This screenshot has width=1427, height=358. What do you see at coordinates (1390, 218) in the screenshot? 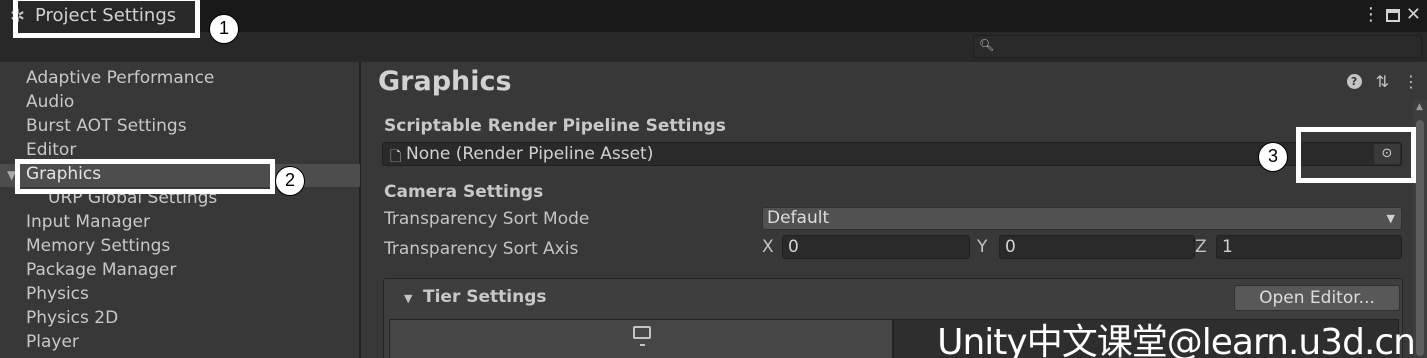
I see `chevron-down-icon: ▼` at bounding box center [1390, 218].